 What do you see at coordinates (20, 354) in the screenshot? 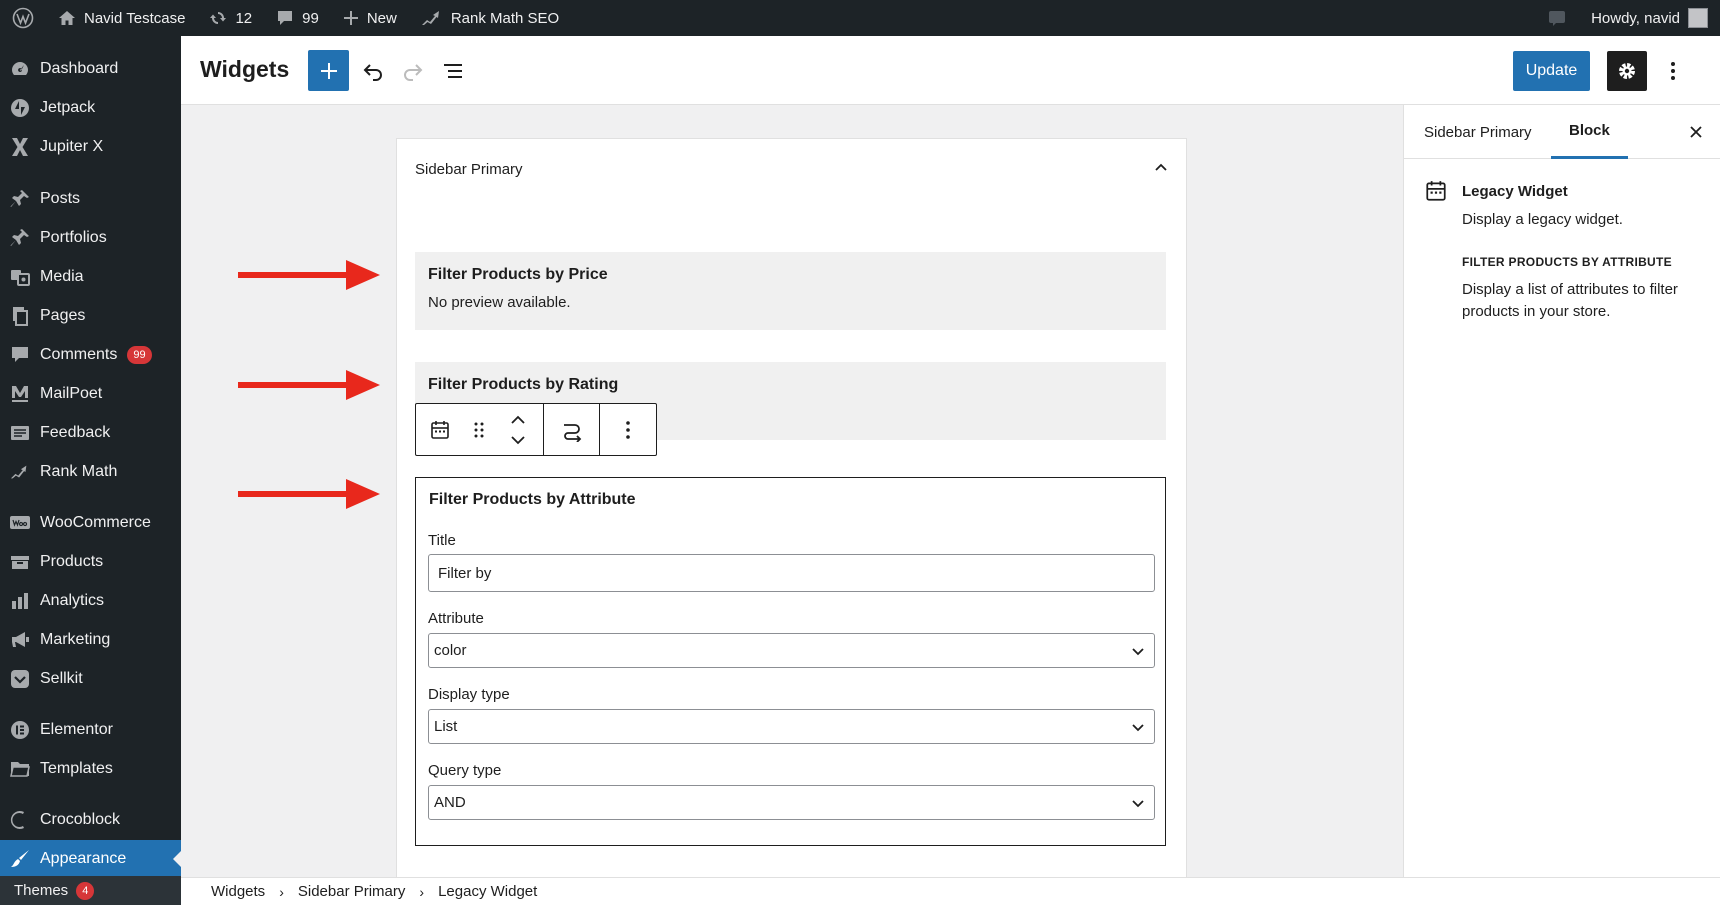
I see `comments-icon` at bounding box center [20, 354].